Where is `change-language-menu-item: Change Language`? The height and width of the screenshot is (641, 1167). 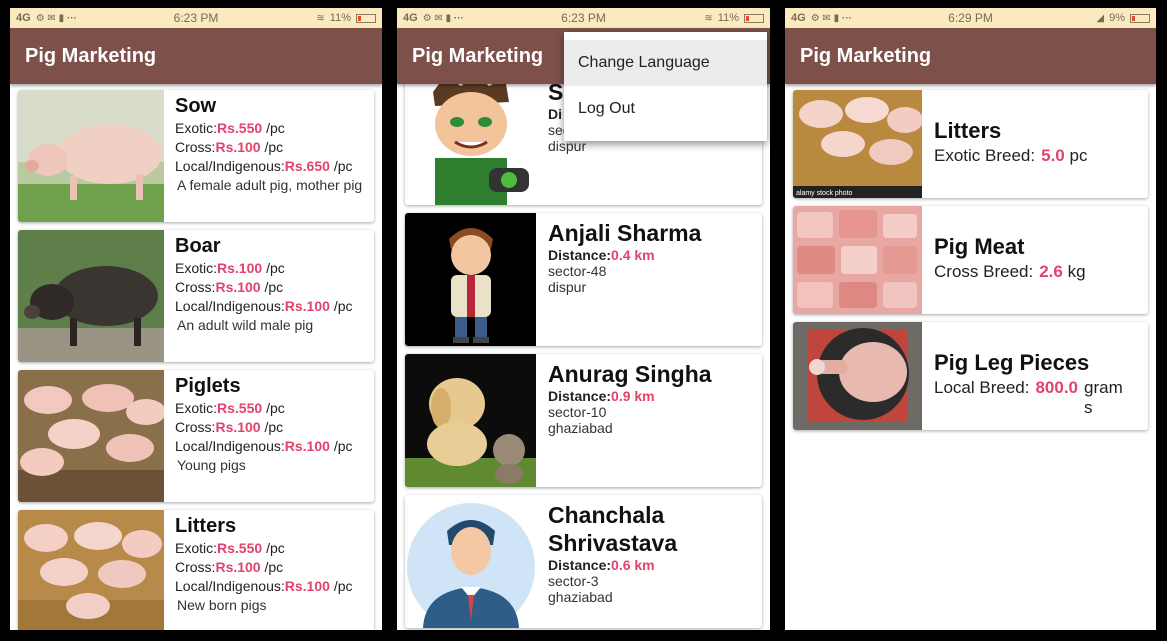
change-language-menu-item: Change Language is located at coordinates (665, 63).